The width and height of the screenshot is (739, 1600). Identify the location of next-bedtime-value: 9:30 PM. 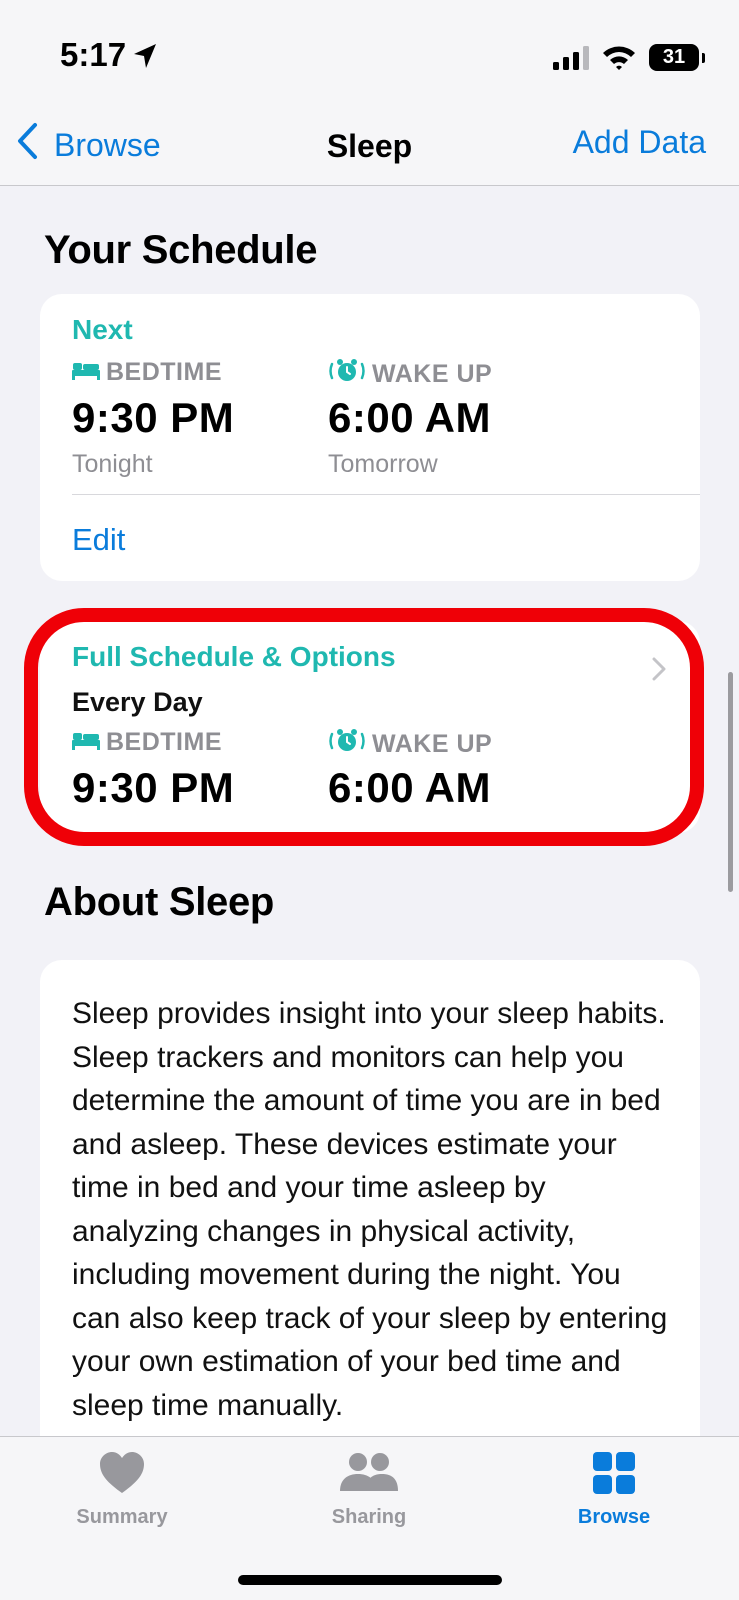
(153, 417).